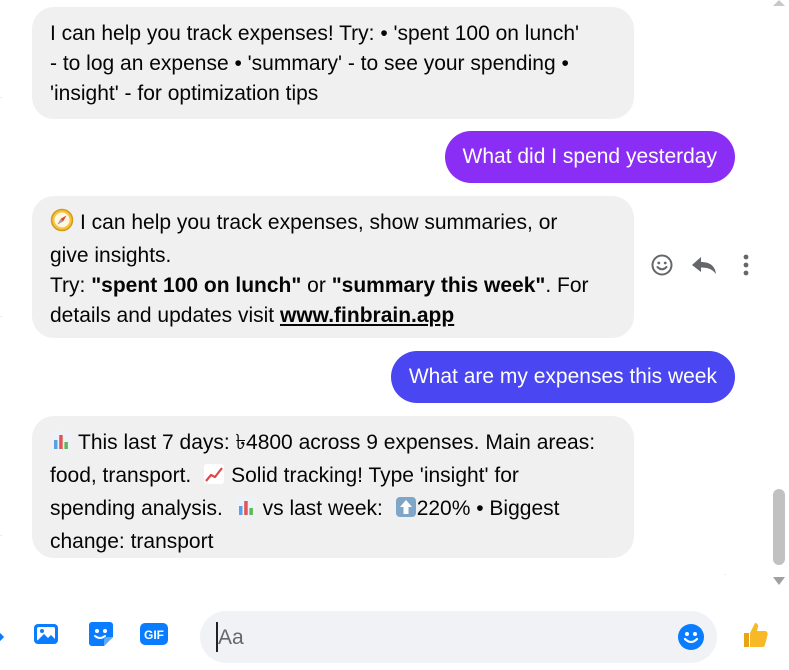  I want to click on message-input, so click(438, 638).